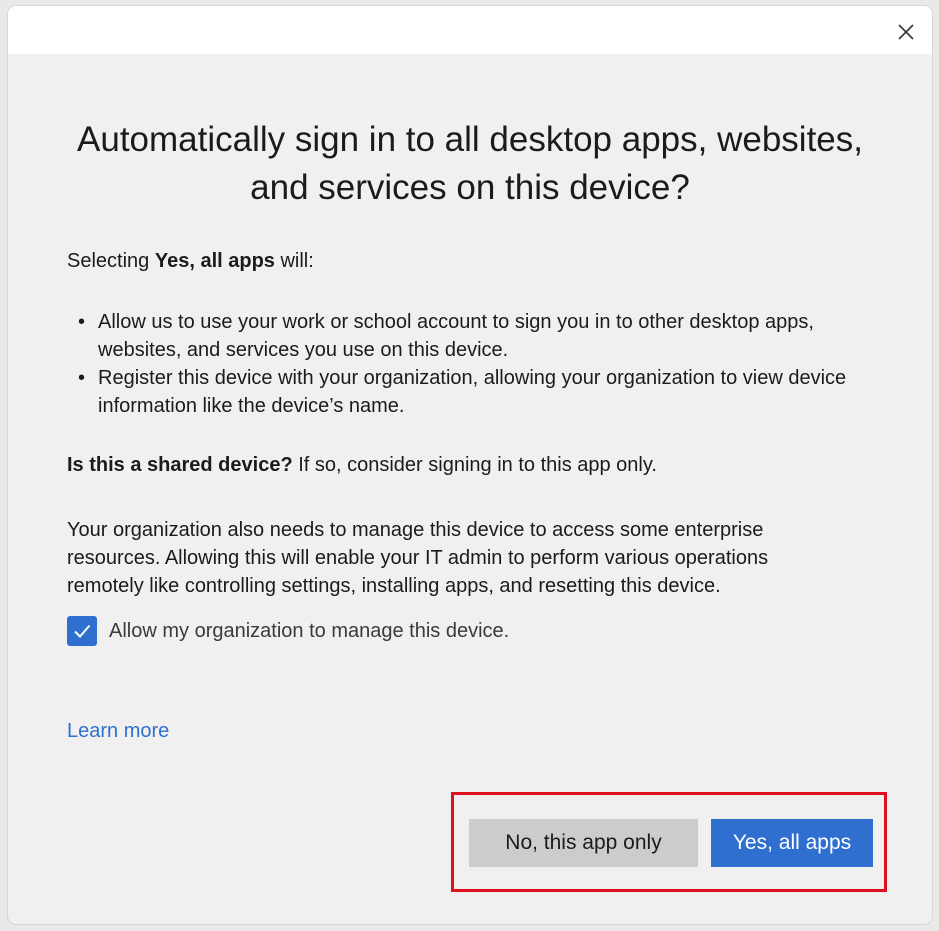 This screenshot has width=939, height=931. I want to click on manage-device-checkbox, so click(82, 631).